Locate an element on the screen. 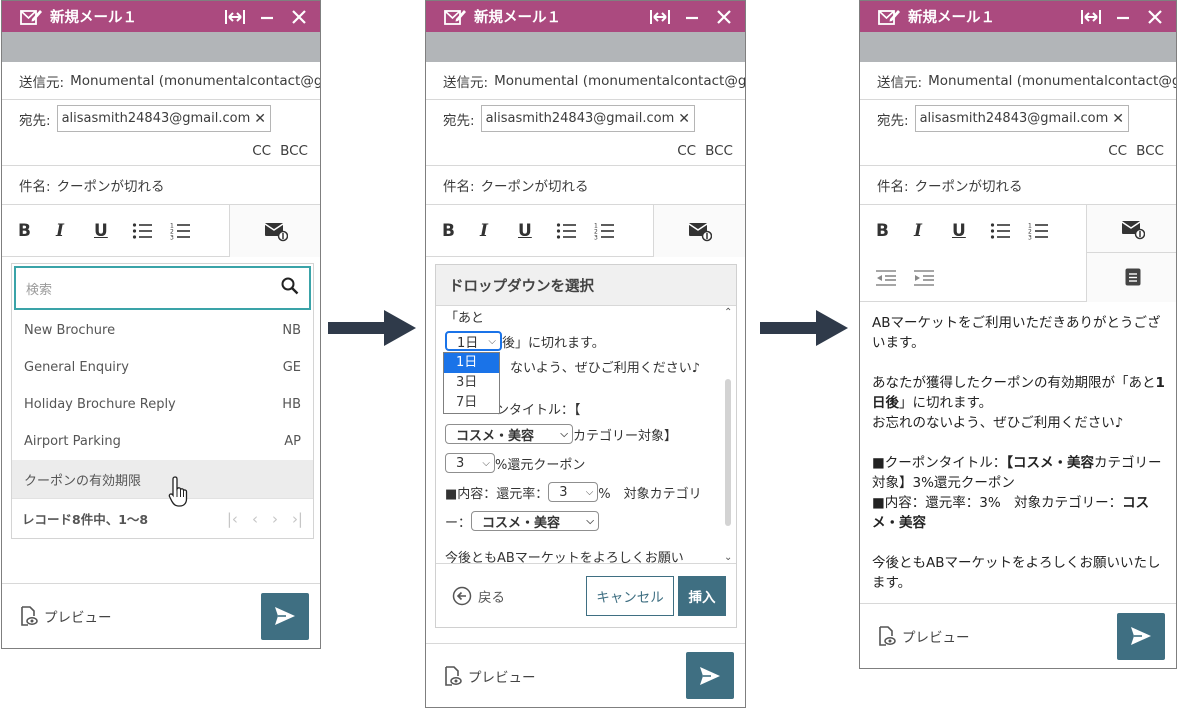  prev-page-icon: ‹ is located at coordinates (255, 519).